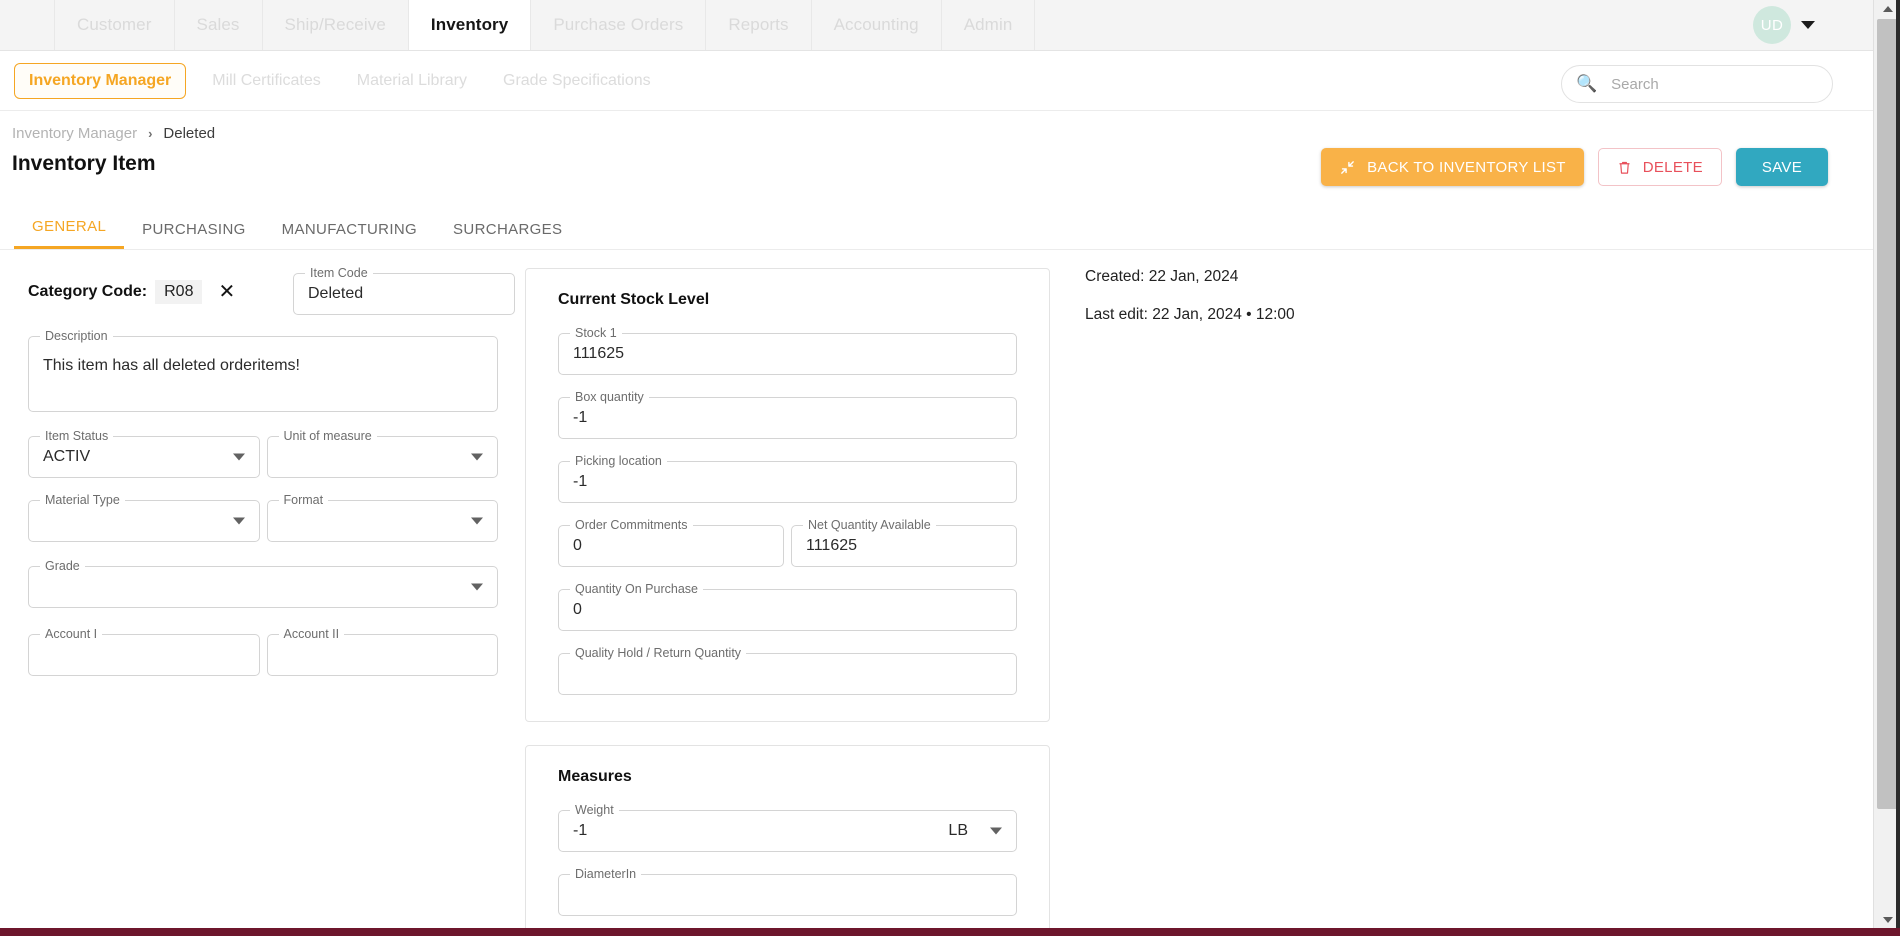  I want to click on tab-surcharges: SURCHARGES, so click(507, 235).